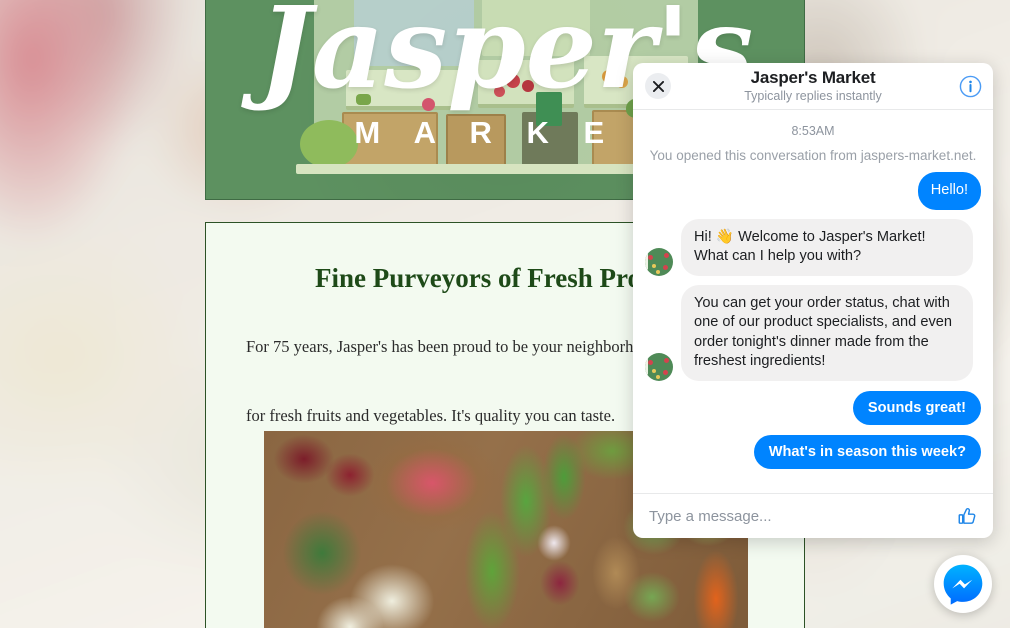 The height and width of the screenshot is (628, 1010). I want to click on user-message-bubble: Hello!, so click(949, 191).